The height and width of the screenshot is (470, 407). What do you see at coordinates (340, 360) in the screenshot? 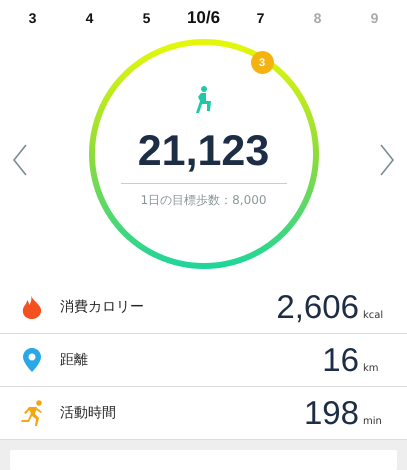
I see `stat-value: 16` at bounding box center [340, 360].